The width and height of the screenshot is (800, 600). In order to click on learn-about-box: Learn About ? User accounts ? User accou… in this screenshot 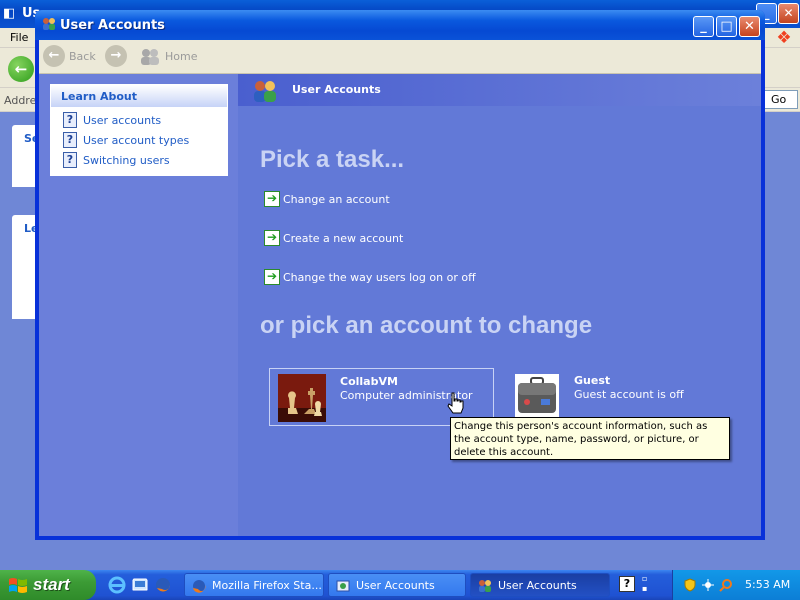, I will do `click(139, 130)`.